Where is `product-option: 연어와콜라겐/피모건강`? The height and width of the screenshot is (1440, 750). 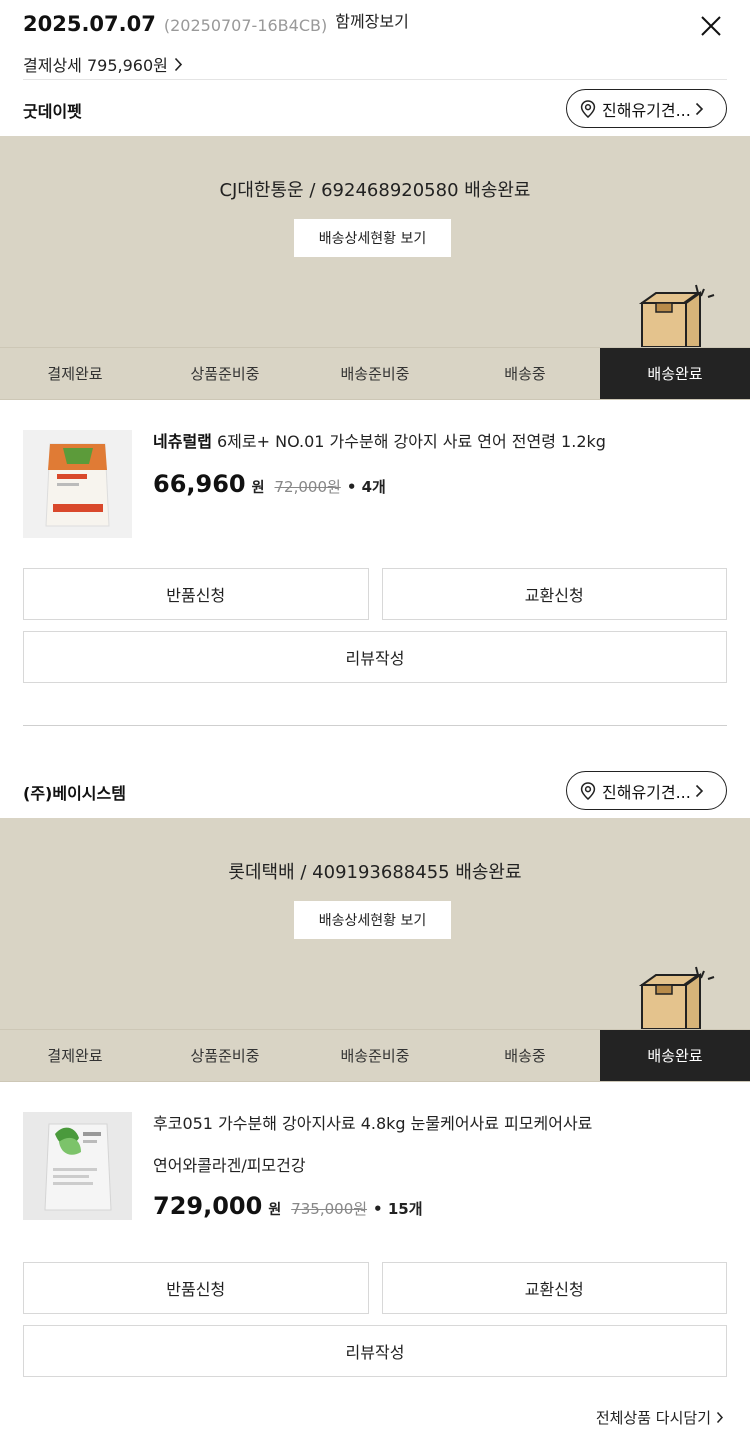 product-option: 연어와콜라겐/피모건강 is located at coordinates (229, 1165).